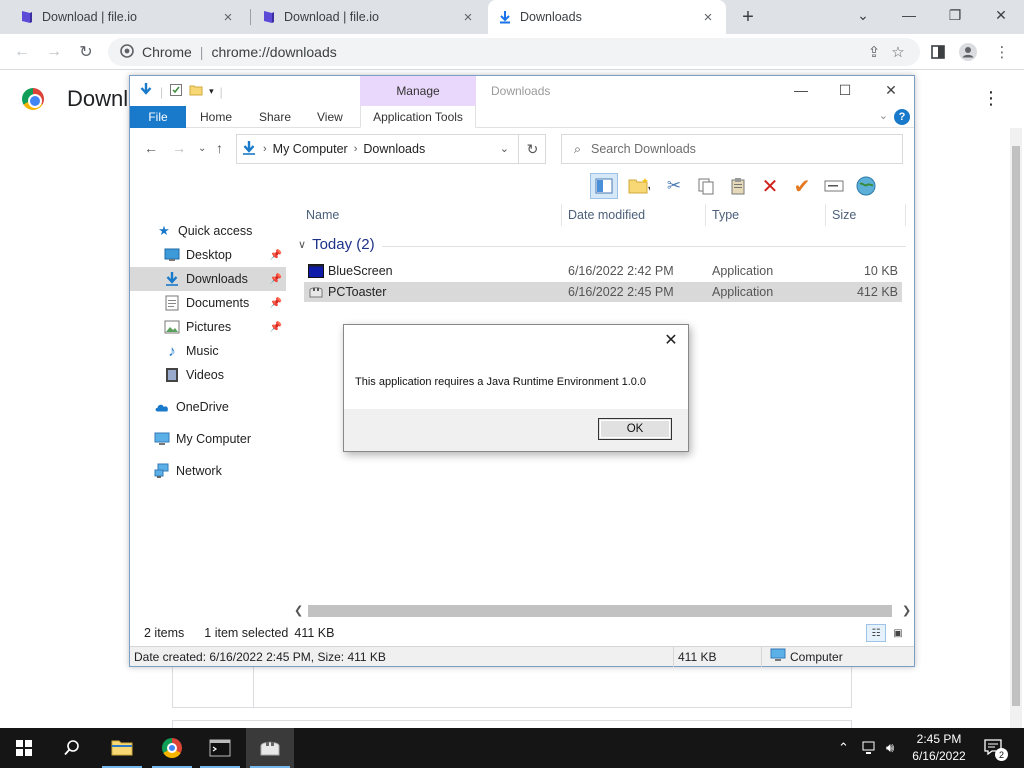  I want to click on file-explorer-taskbar-button, so click(122, 748).